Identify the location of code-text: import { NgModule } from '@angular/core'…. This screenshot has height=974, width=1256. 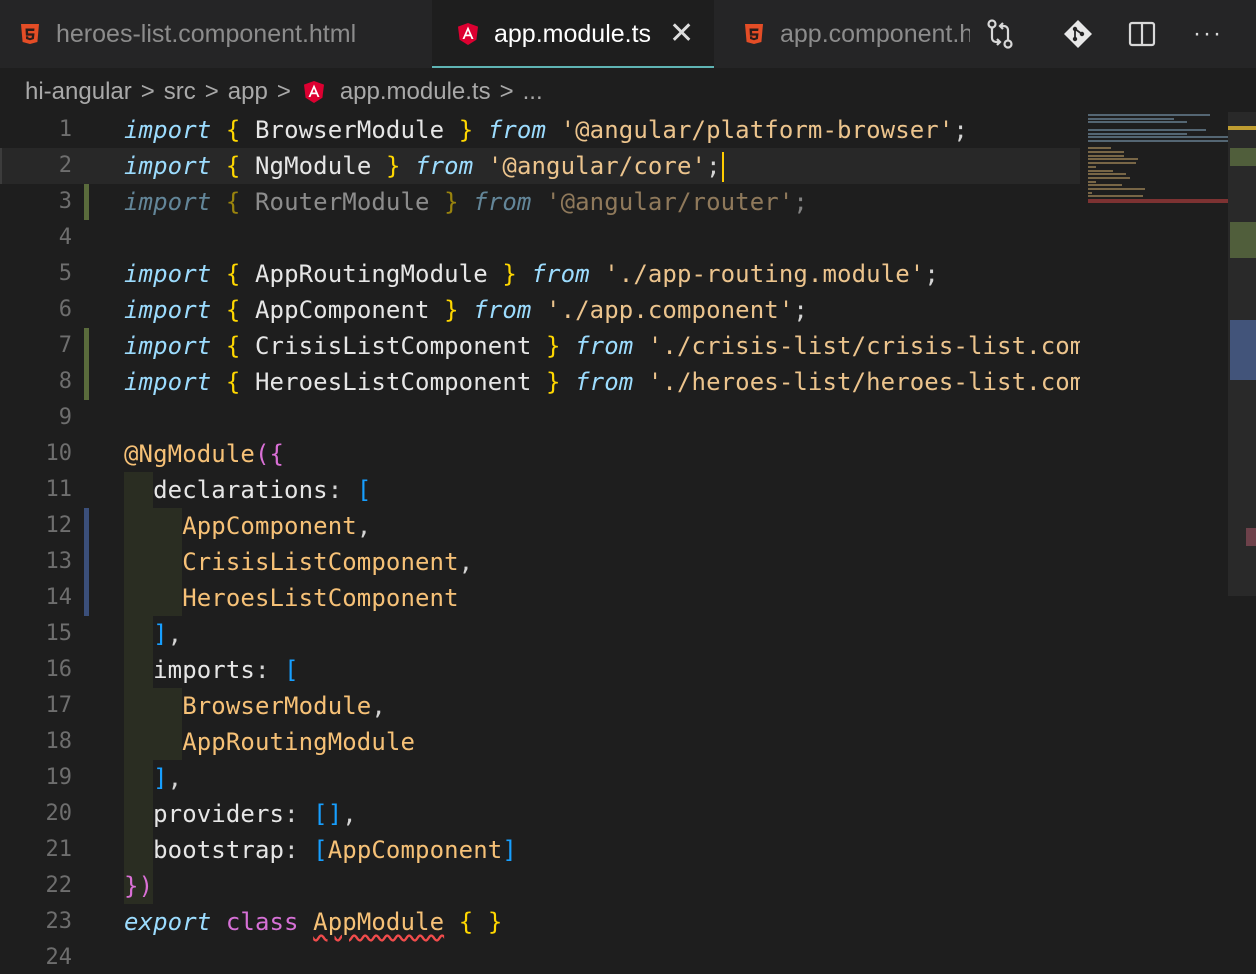
(424, 166).